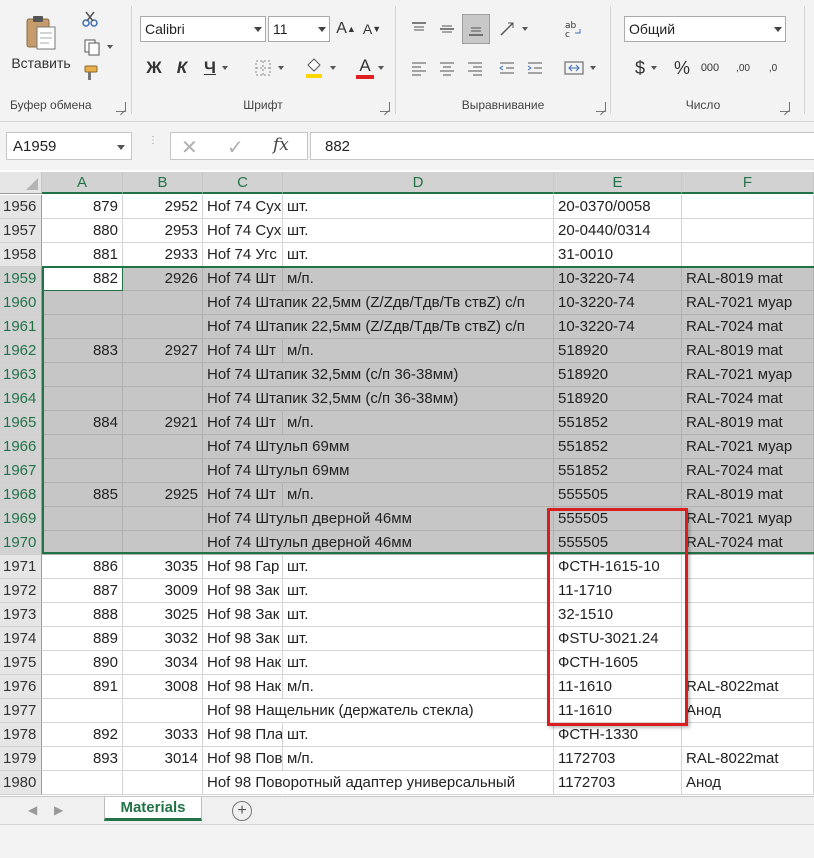  Describe the element at coordinates (618, 183) in the screenshot. I see `column-header-e: E` at that location.